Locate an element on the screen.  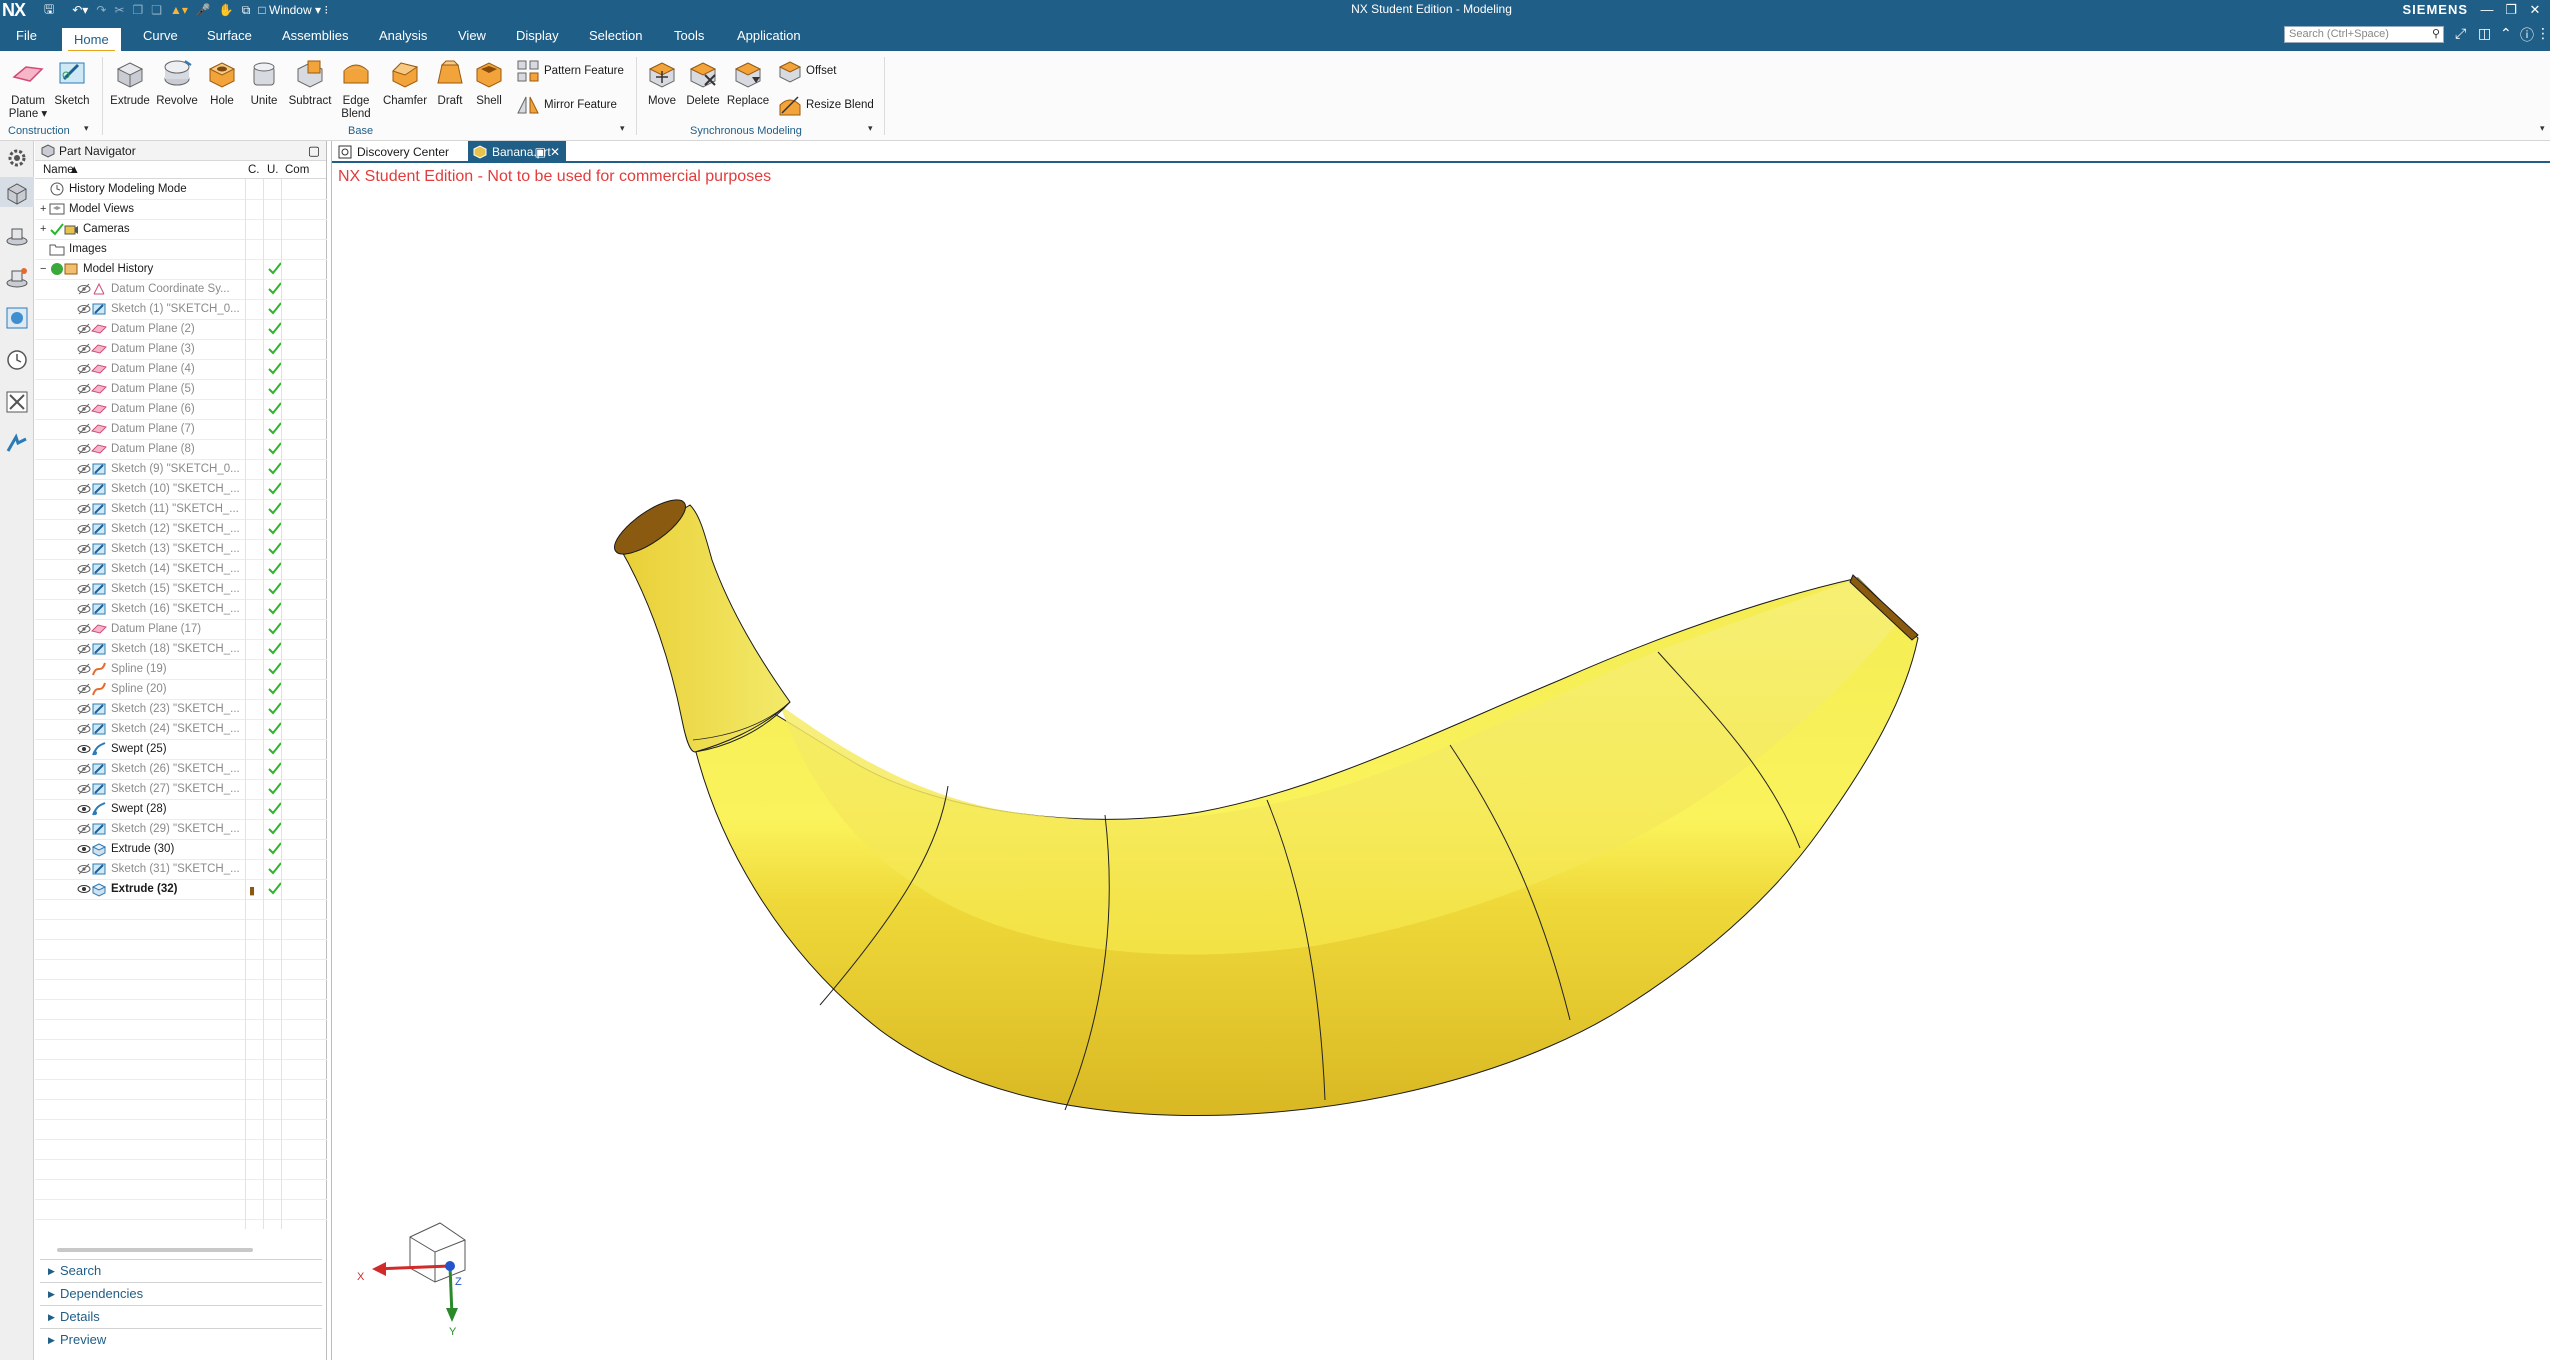
collapse-icon: − is located at coordinates (43, 269).